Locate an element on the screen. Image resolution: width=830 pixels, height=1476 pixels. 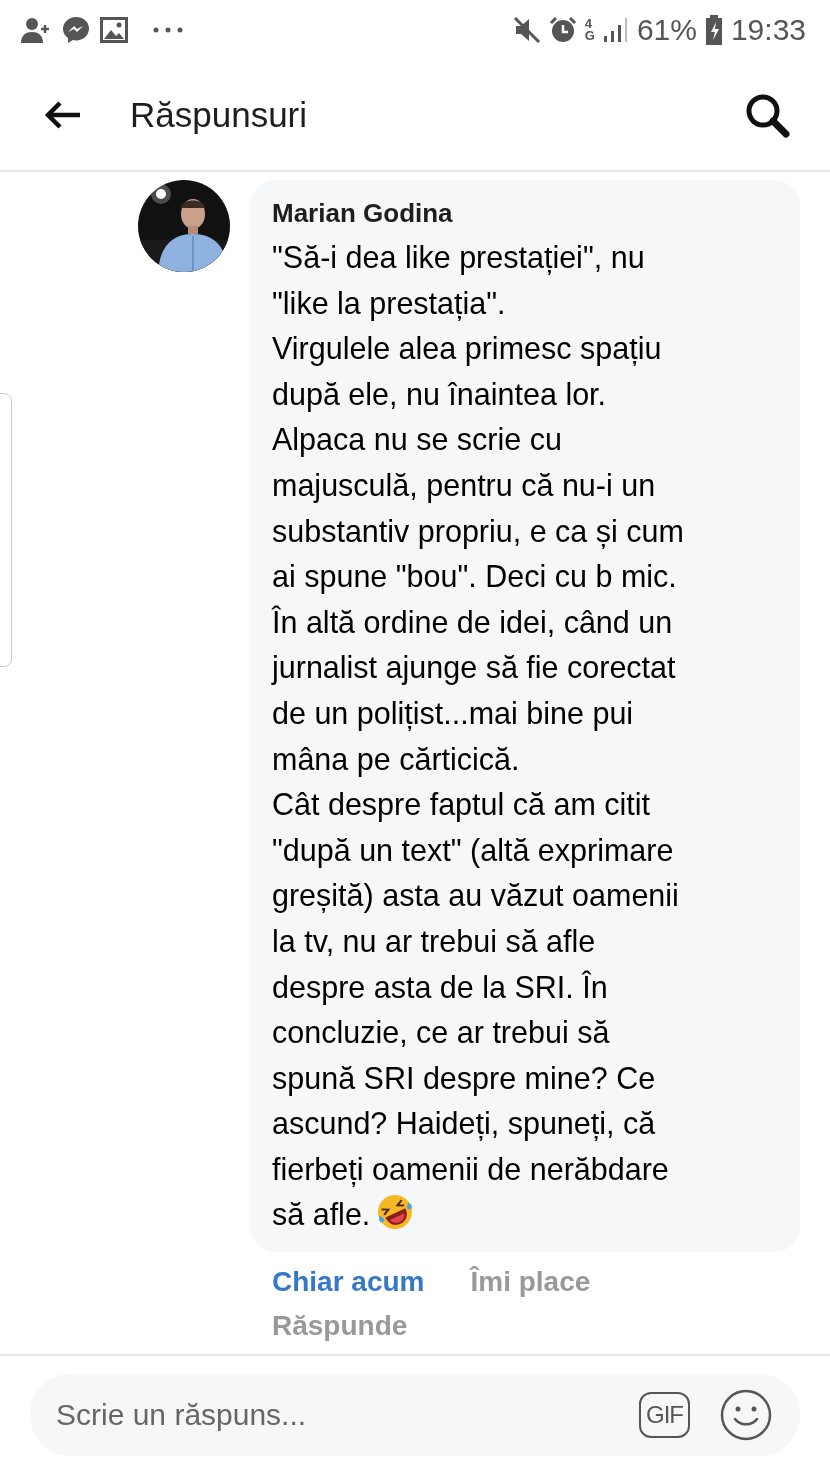
battery-icon is located at coordinates (713, 30).